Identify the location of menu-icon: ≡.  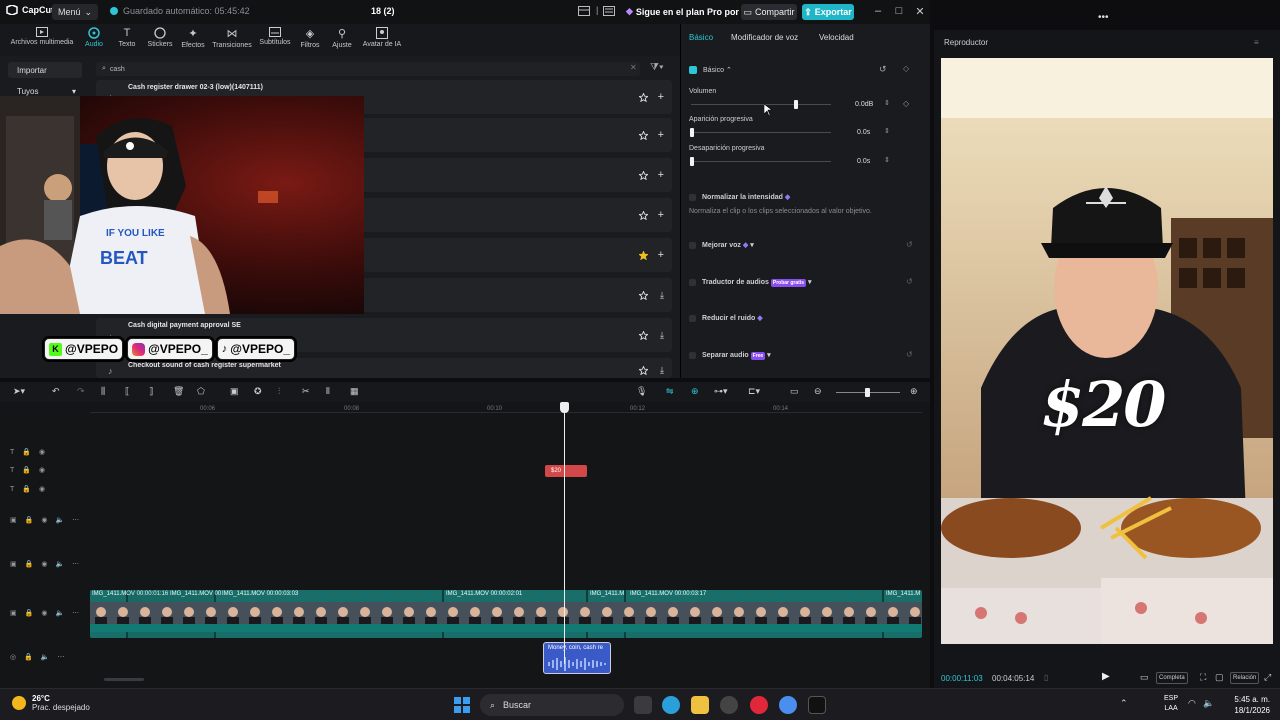
(1256, 42).